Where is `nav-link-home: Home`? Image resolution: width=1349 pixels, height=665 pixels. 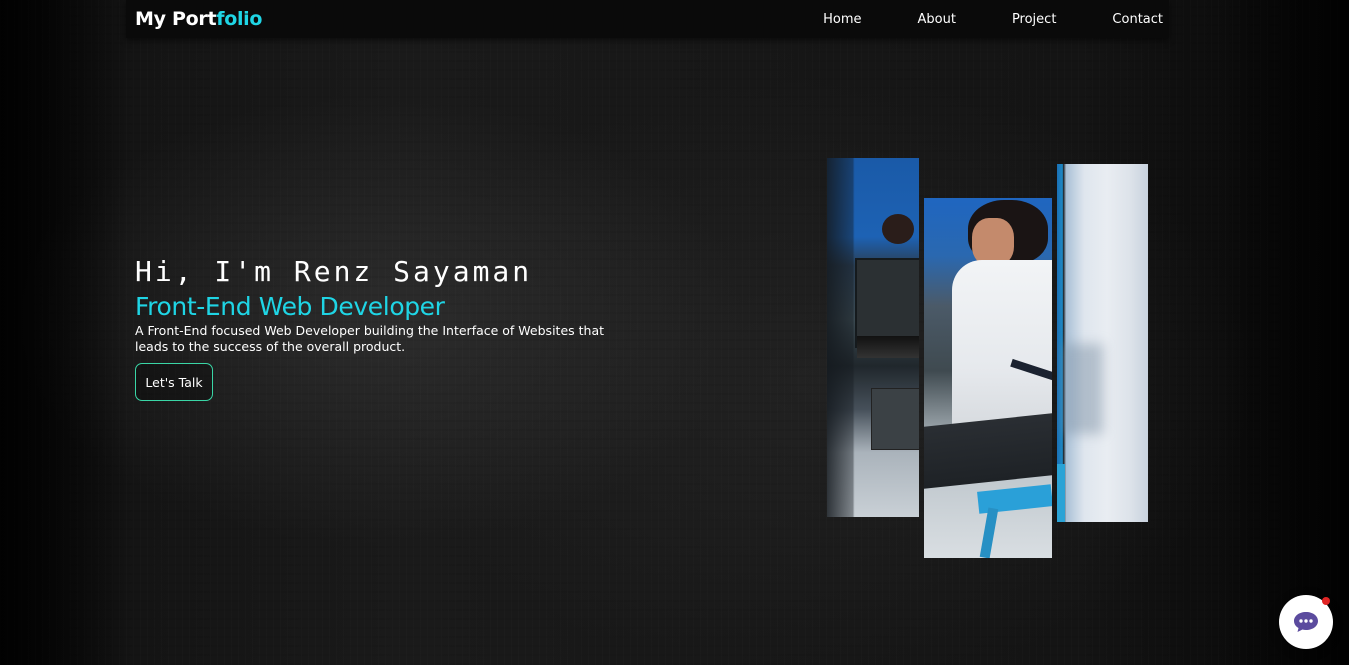 nav-link-home: Home is located at coordinates (842, 19).